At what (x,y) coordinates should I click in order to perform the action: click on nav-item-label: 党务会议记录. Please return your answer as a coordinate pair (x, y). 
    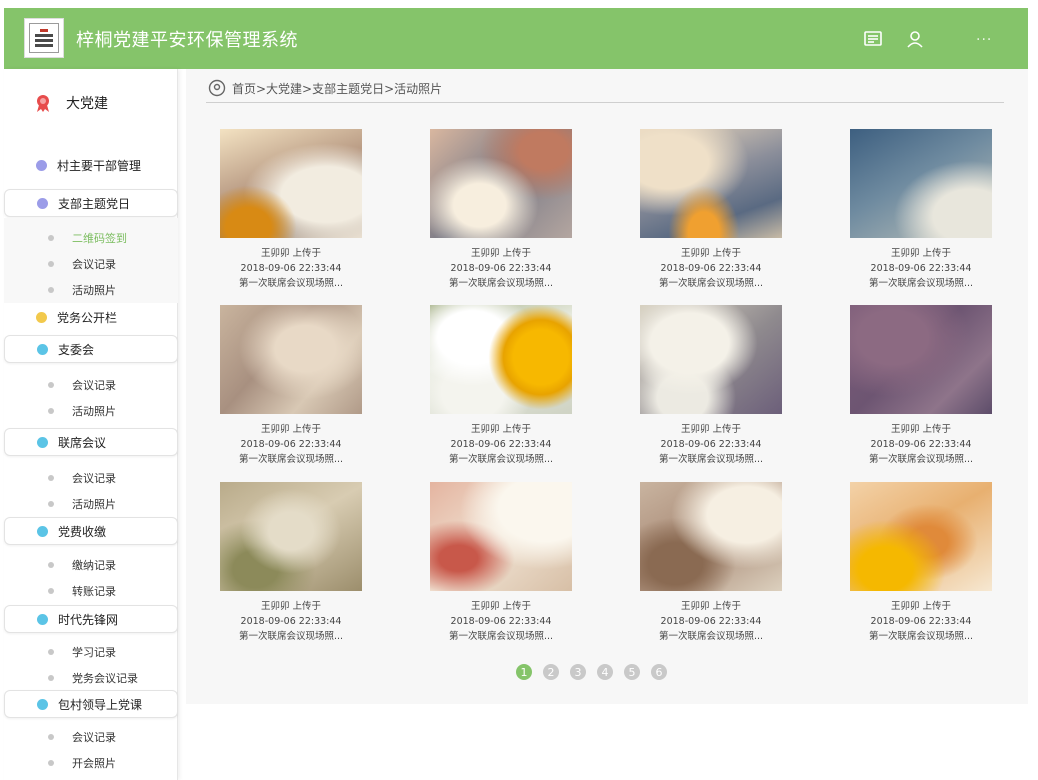
    Looking at the image, I should click on (105, 678).